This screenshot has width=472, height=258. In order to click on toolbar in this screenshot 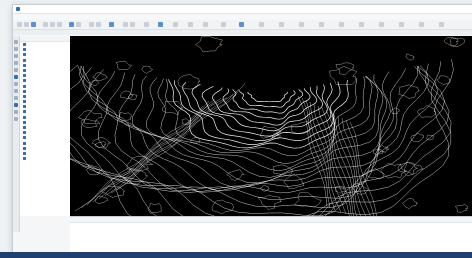, I will do `click(242, 25)`.